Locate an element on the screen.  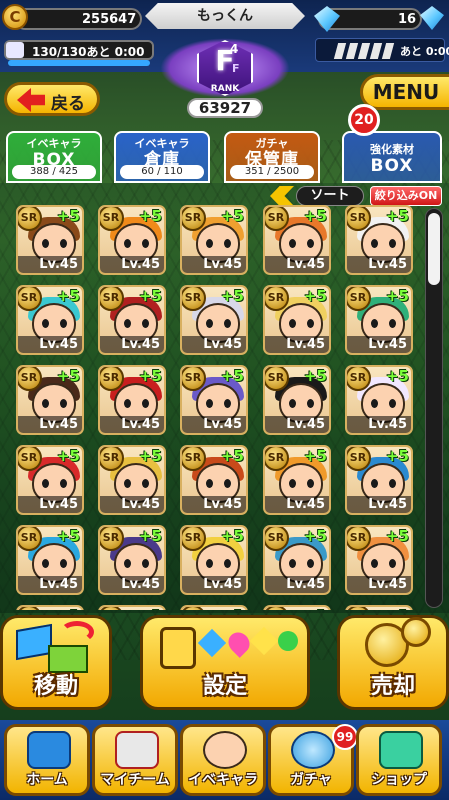
sell-button: 売却 is located at coordinates (393, 662).